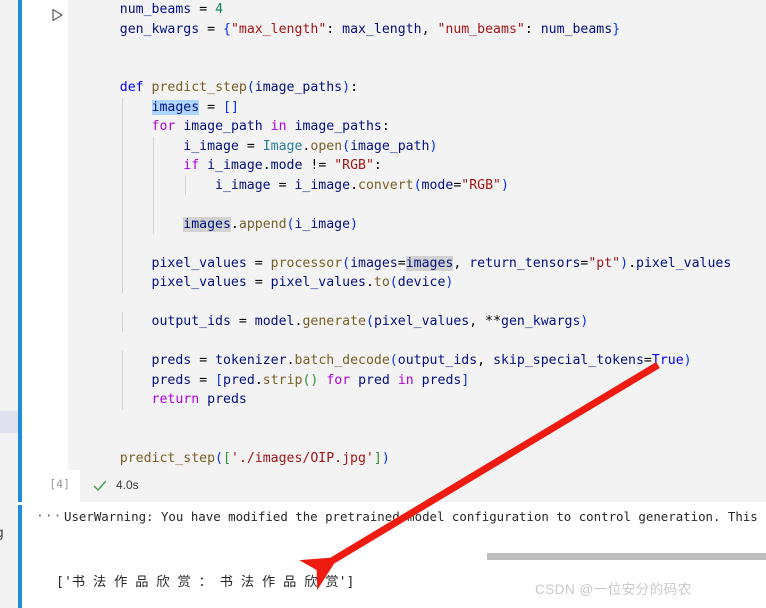  What do you see at coordinates (423, 486) in the screenshot?
I see `execution-status-strip: 4.0s` at bounding box center [423, 486].